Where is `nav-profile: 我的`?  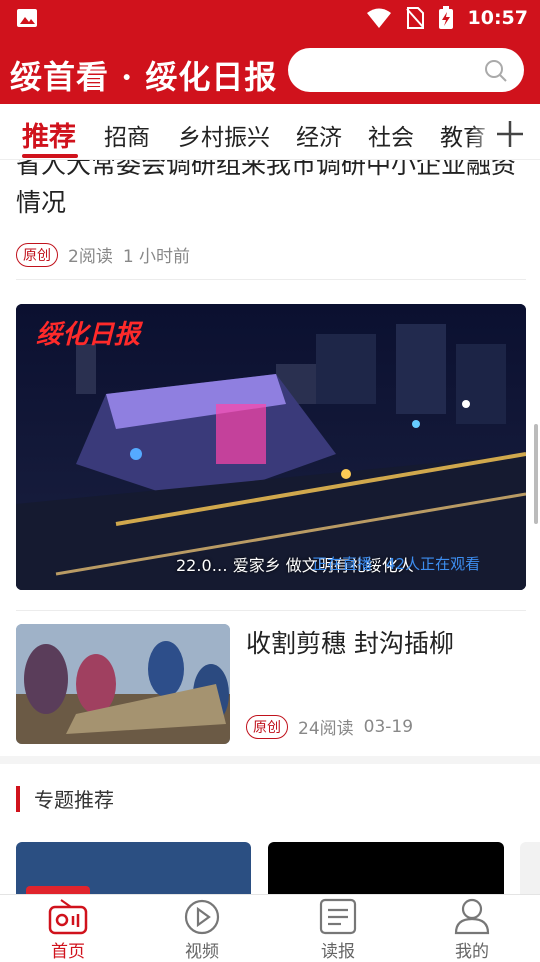 nav-profile: 我的 is located at coordinates (472, 929).